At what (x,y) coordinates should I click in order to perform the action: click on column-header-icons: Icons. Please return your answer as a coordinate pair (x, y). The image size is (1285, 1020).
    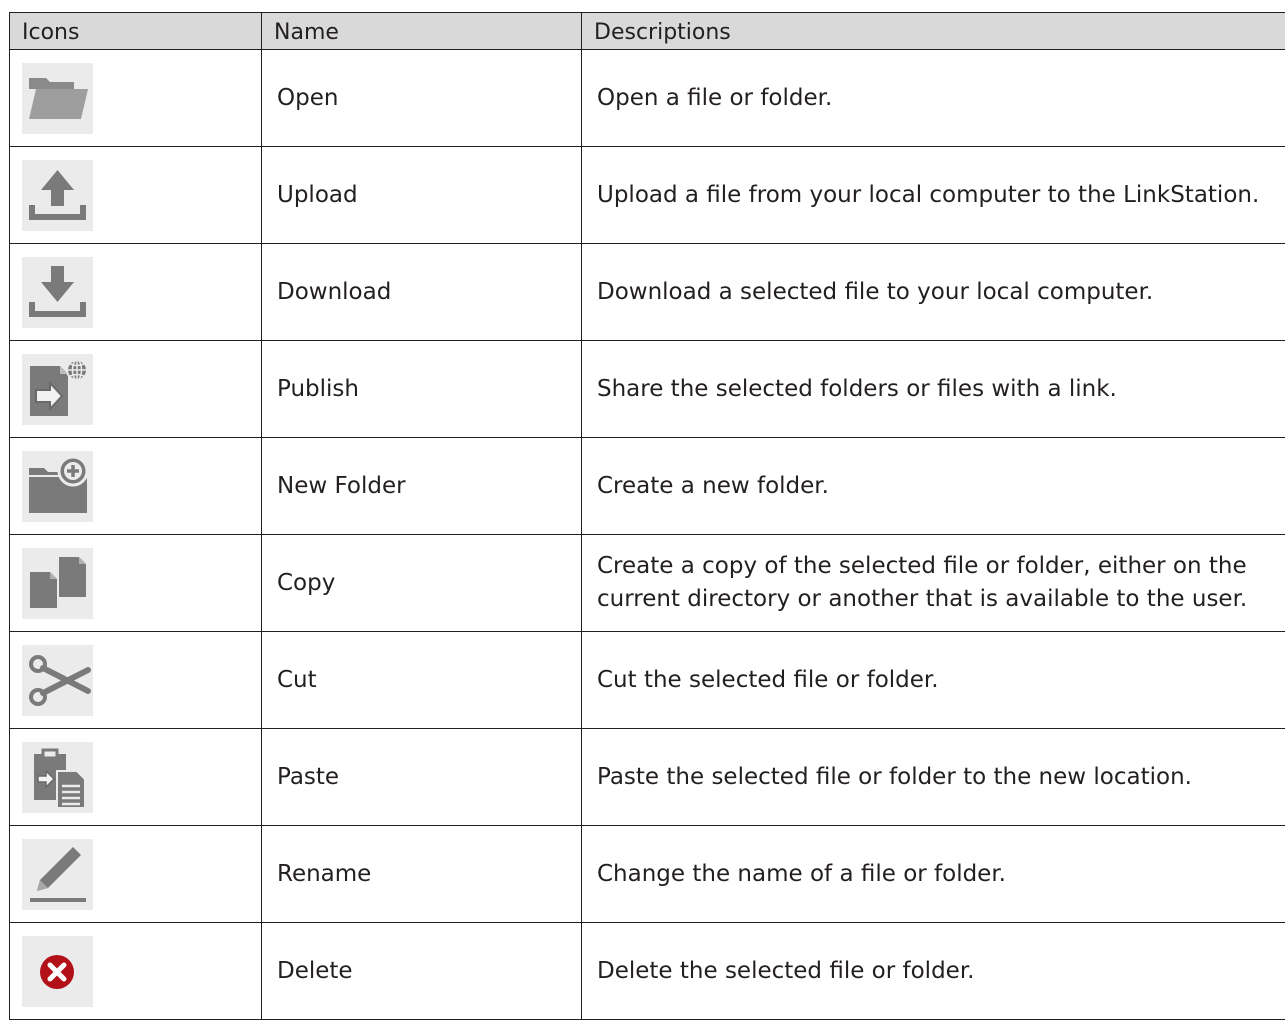
    Looking at the image, I should click on (136, 31).